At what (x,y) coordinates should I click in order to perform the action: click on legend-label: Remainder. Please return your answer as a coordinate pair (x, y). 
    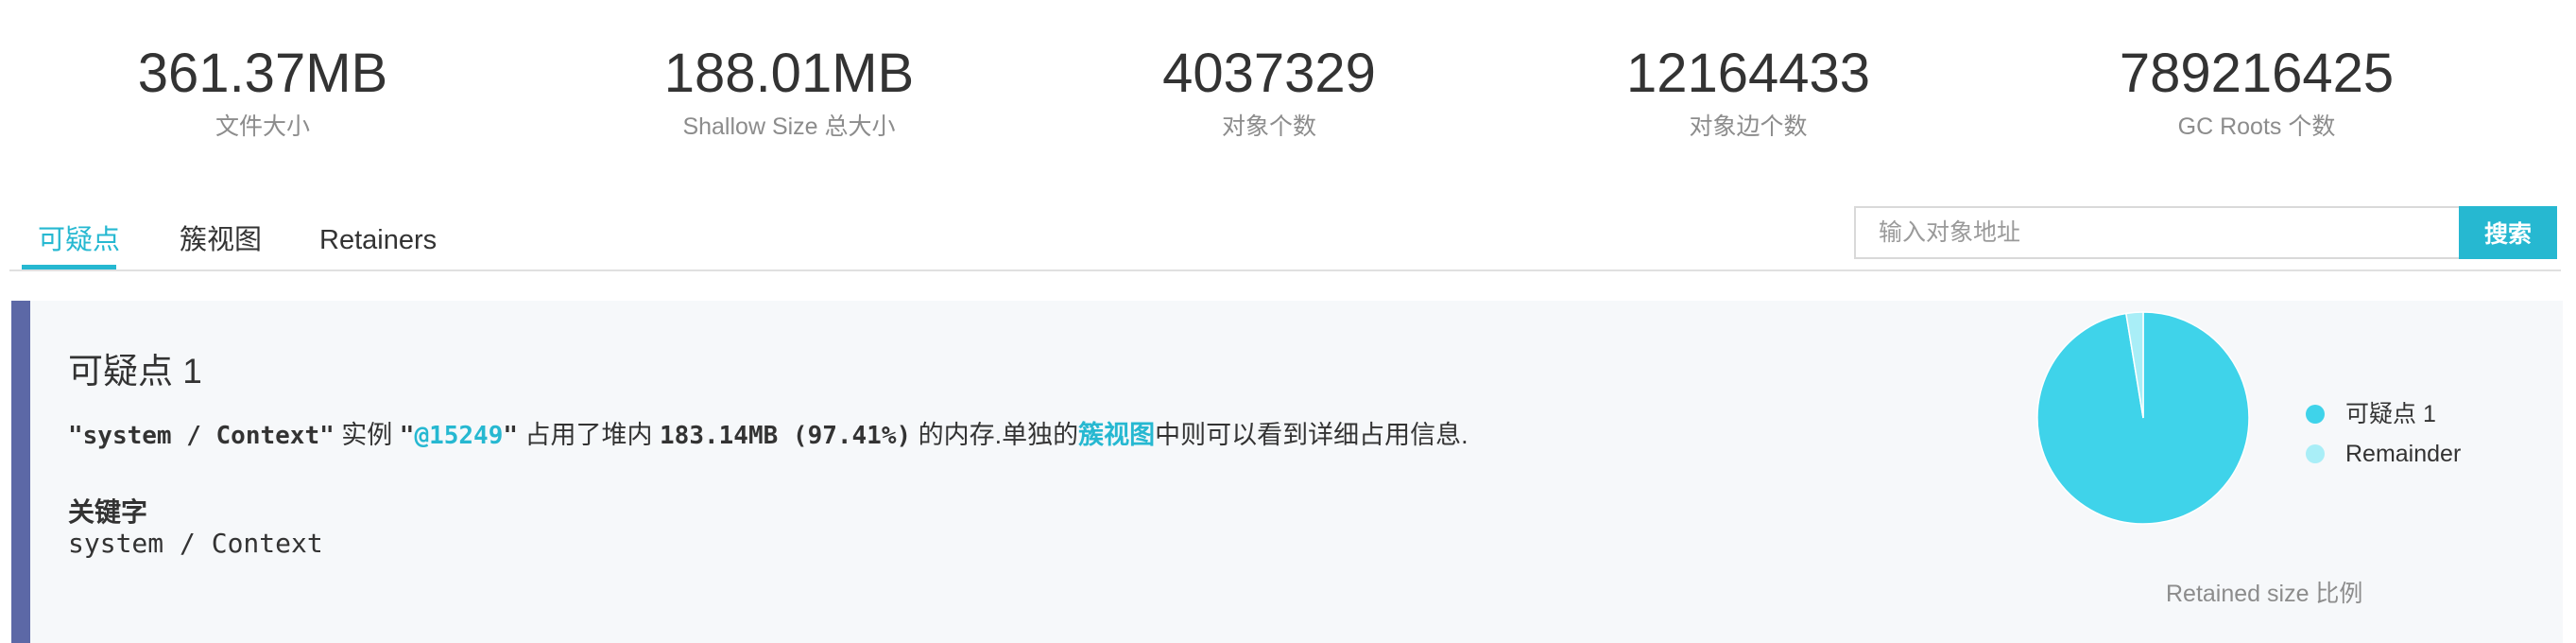
    Looking at the image, I should click on (2403, 454).